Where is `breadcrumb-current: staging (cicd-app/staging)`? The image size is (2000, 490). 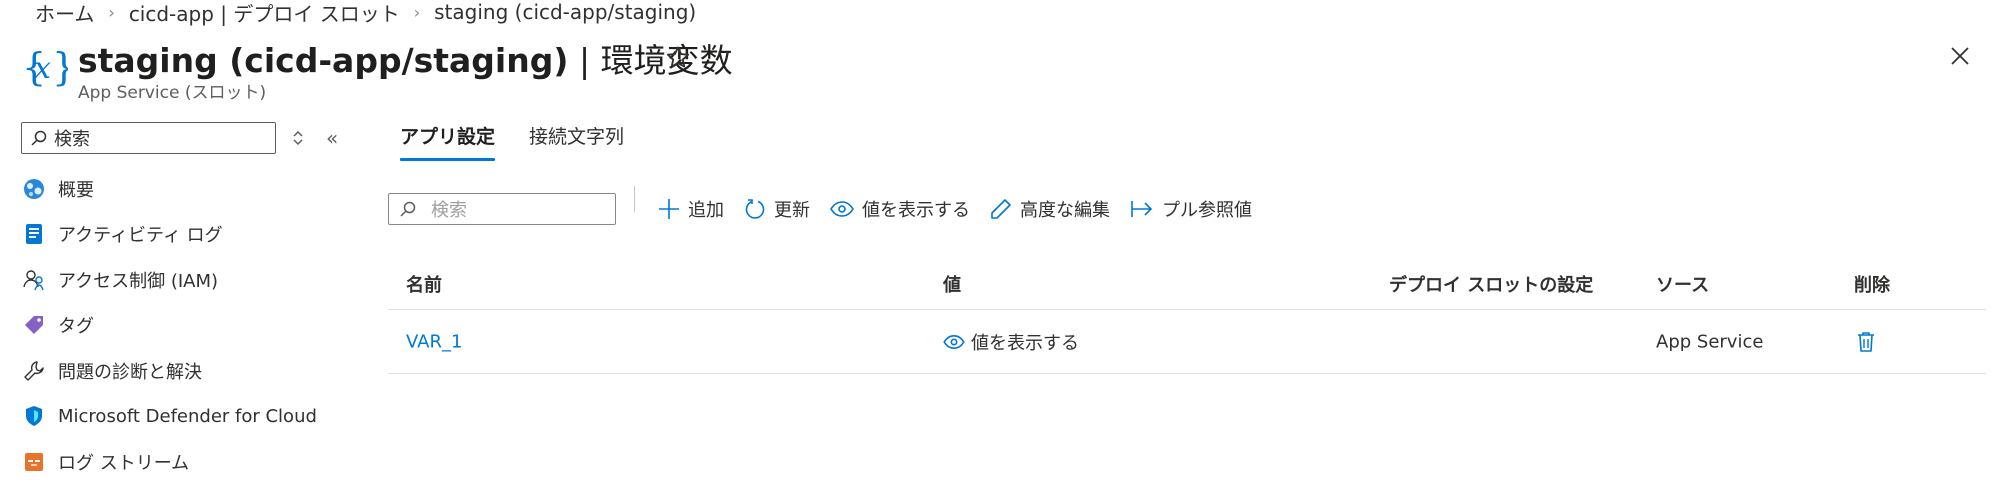 breadcrumb-current: staging (cicd-app/staging) is located at coordinates (565, 12).